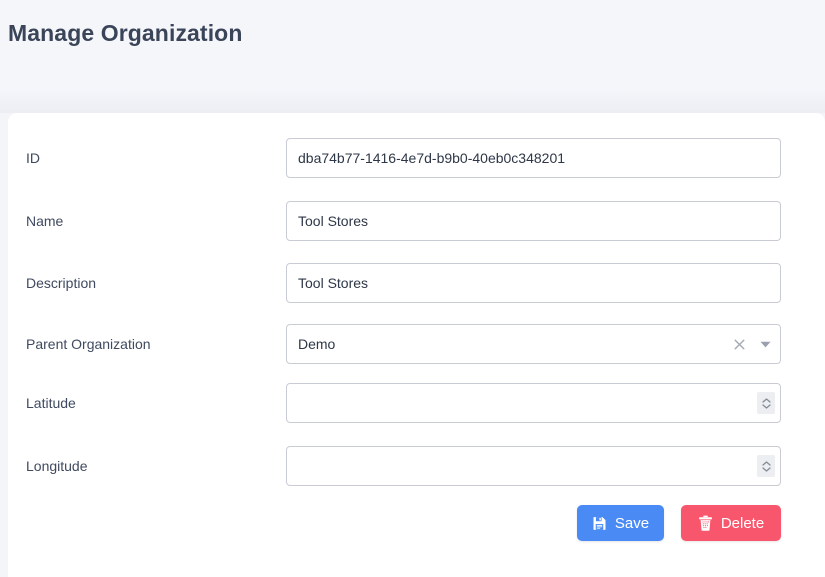 The height and width of the screenshot is (577, 825). I want to click on longitude-input, so click(533, 466).